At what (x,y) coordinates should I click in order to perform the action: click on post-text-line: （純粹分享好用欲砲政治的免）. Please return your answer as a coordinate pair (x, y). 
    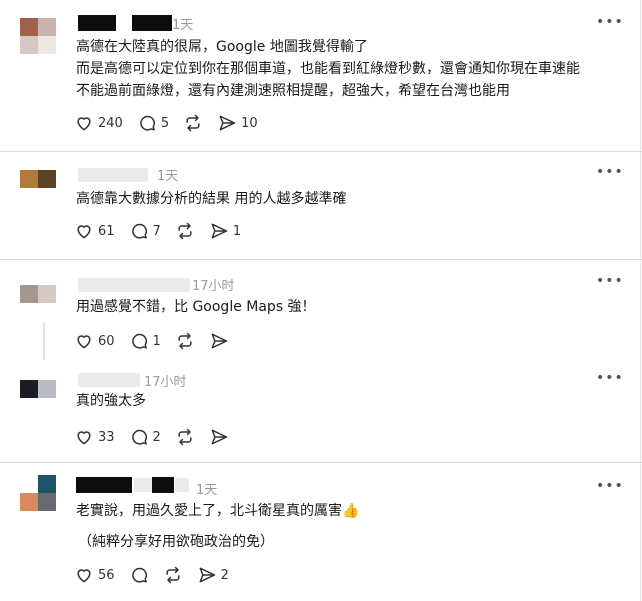
    Looking at the image, I should click on (176, 542).